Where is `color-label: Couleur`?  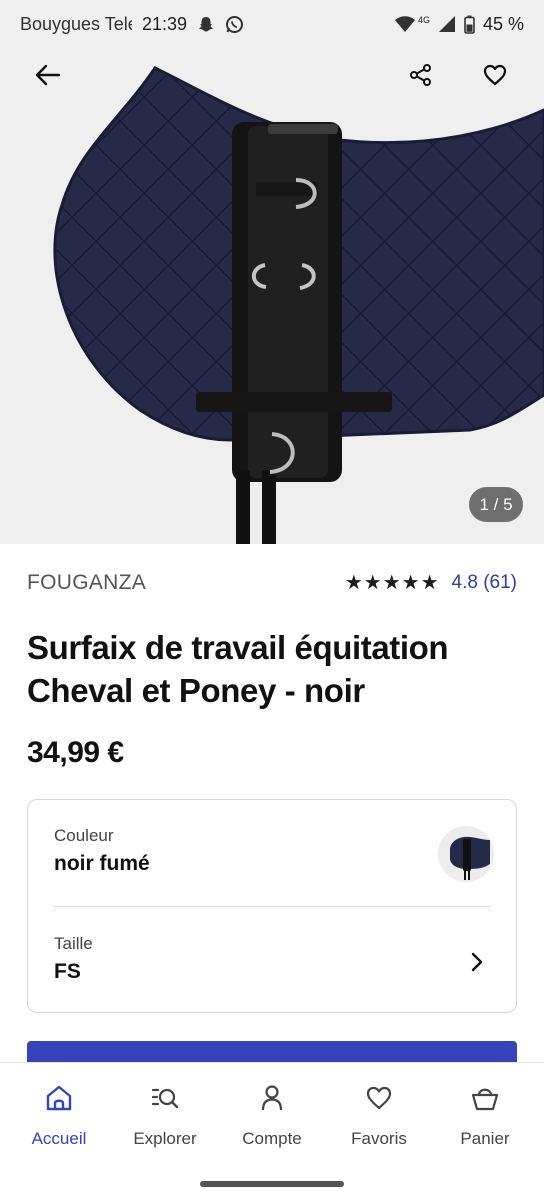 color-label: Couleur is located at coordinates (84, 835).